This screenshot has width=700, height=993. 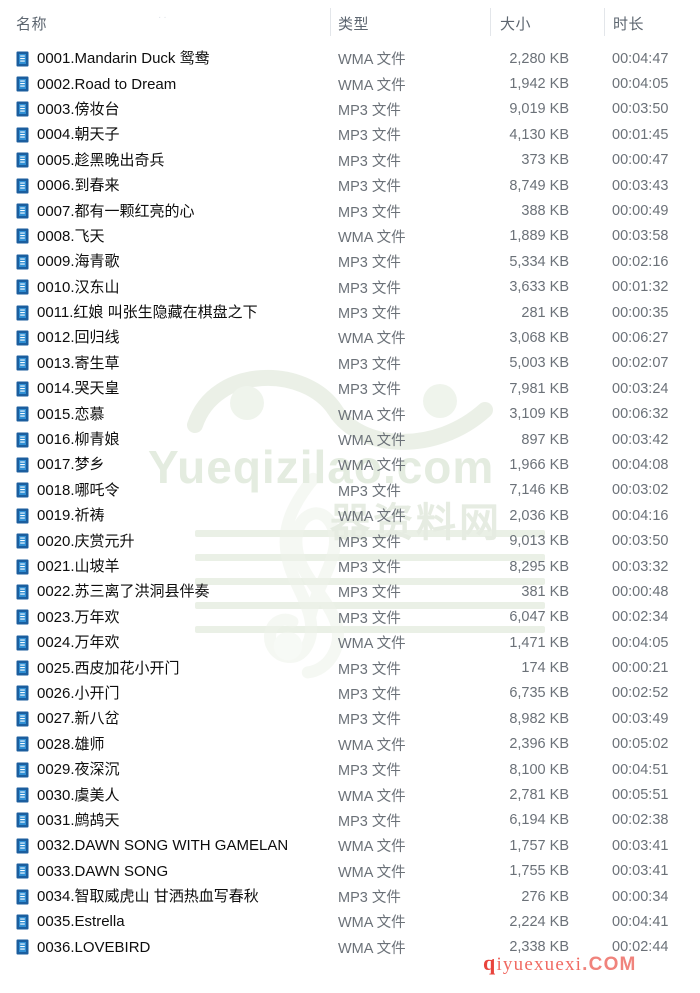 I want to click on table-row: 0015.恋慕 WMA 文件 3,109 KB 00:06:32, so click(x=350, y=413).